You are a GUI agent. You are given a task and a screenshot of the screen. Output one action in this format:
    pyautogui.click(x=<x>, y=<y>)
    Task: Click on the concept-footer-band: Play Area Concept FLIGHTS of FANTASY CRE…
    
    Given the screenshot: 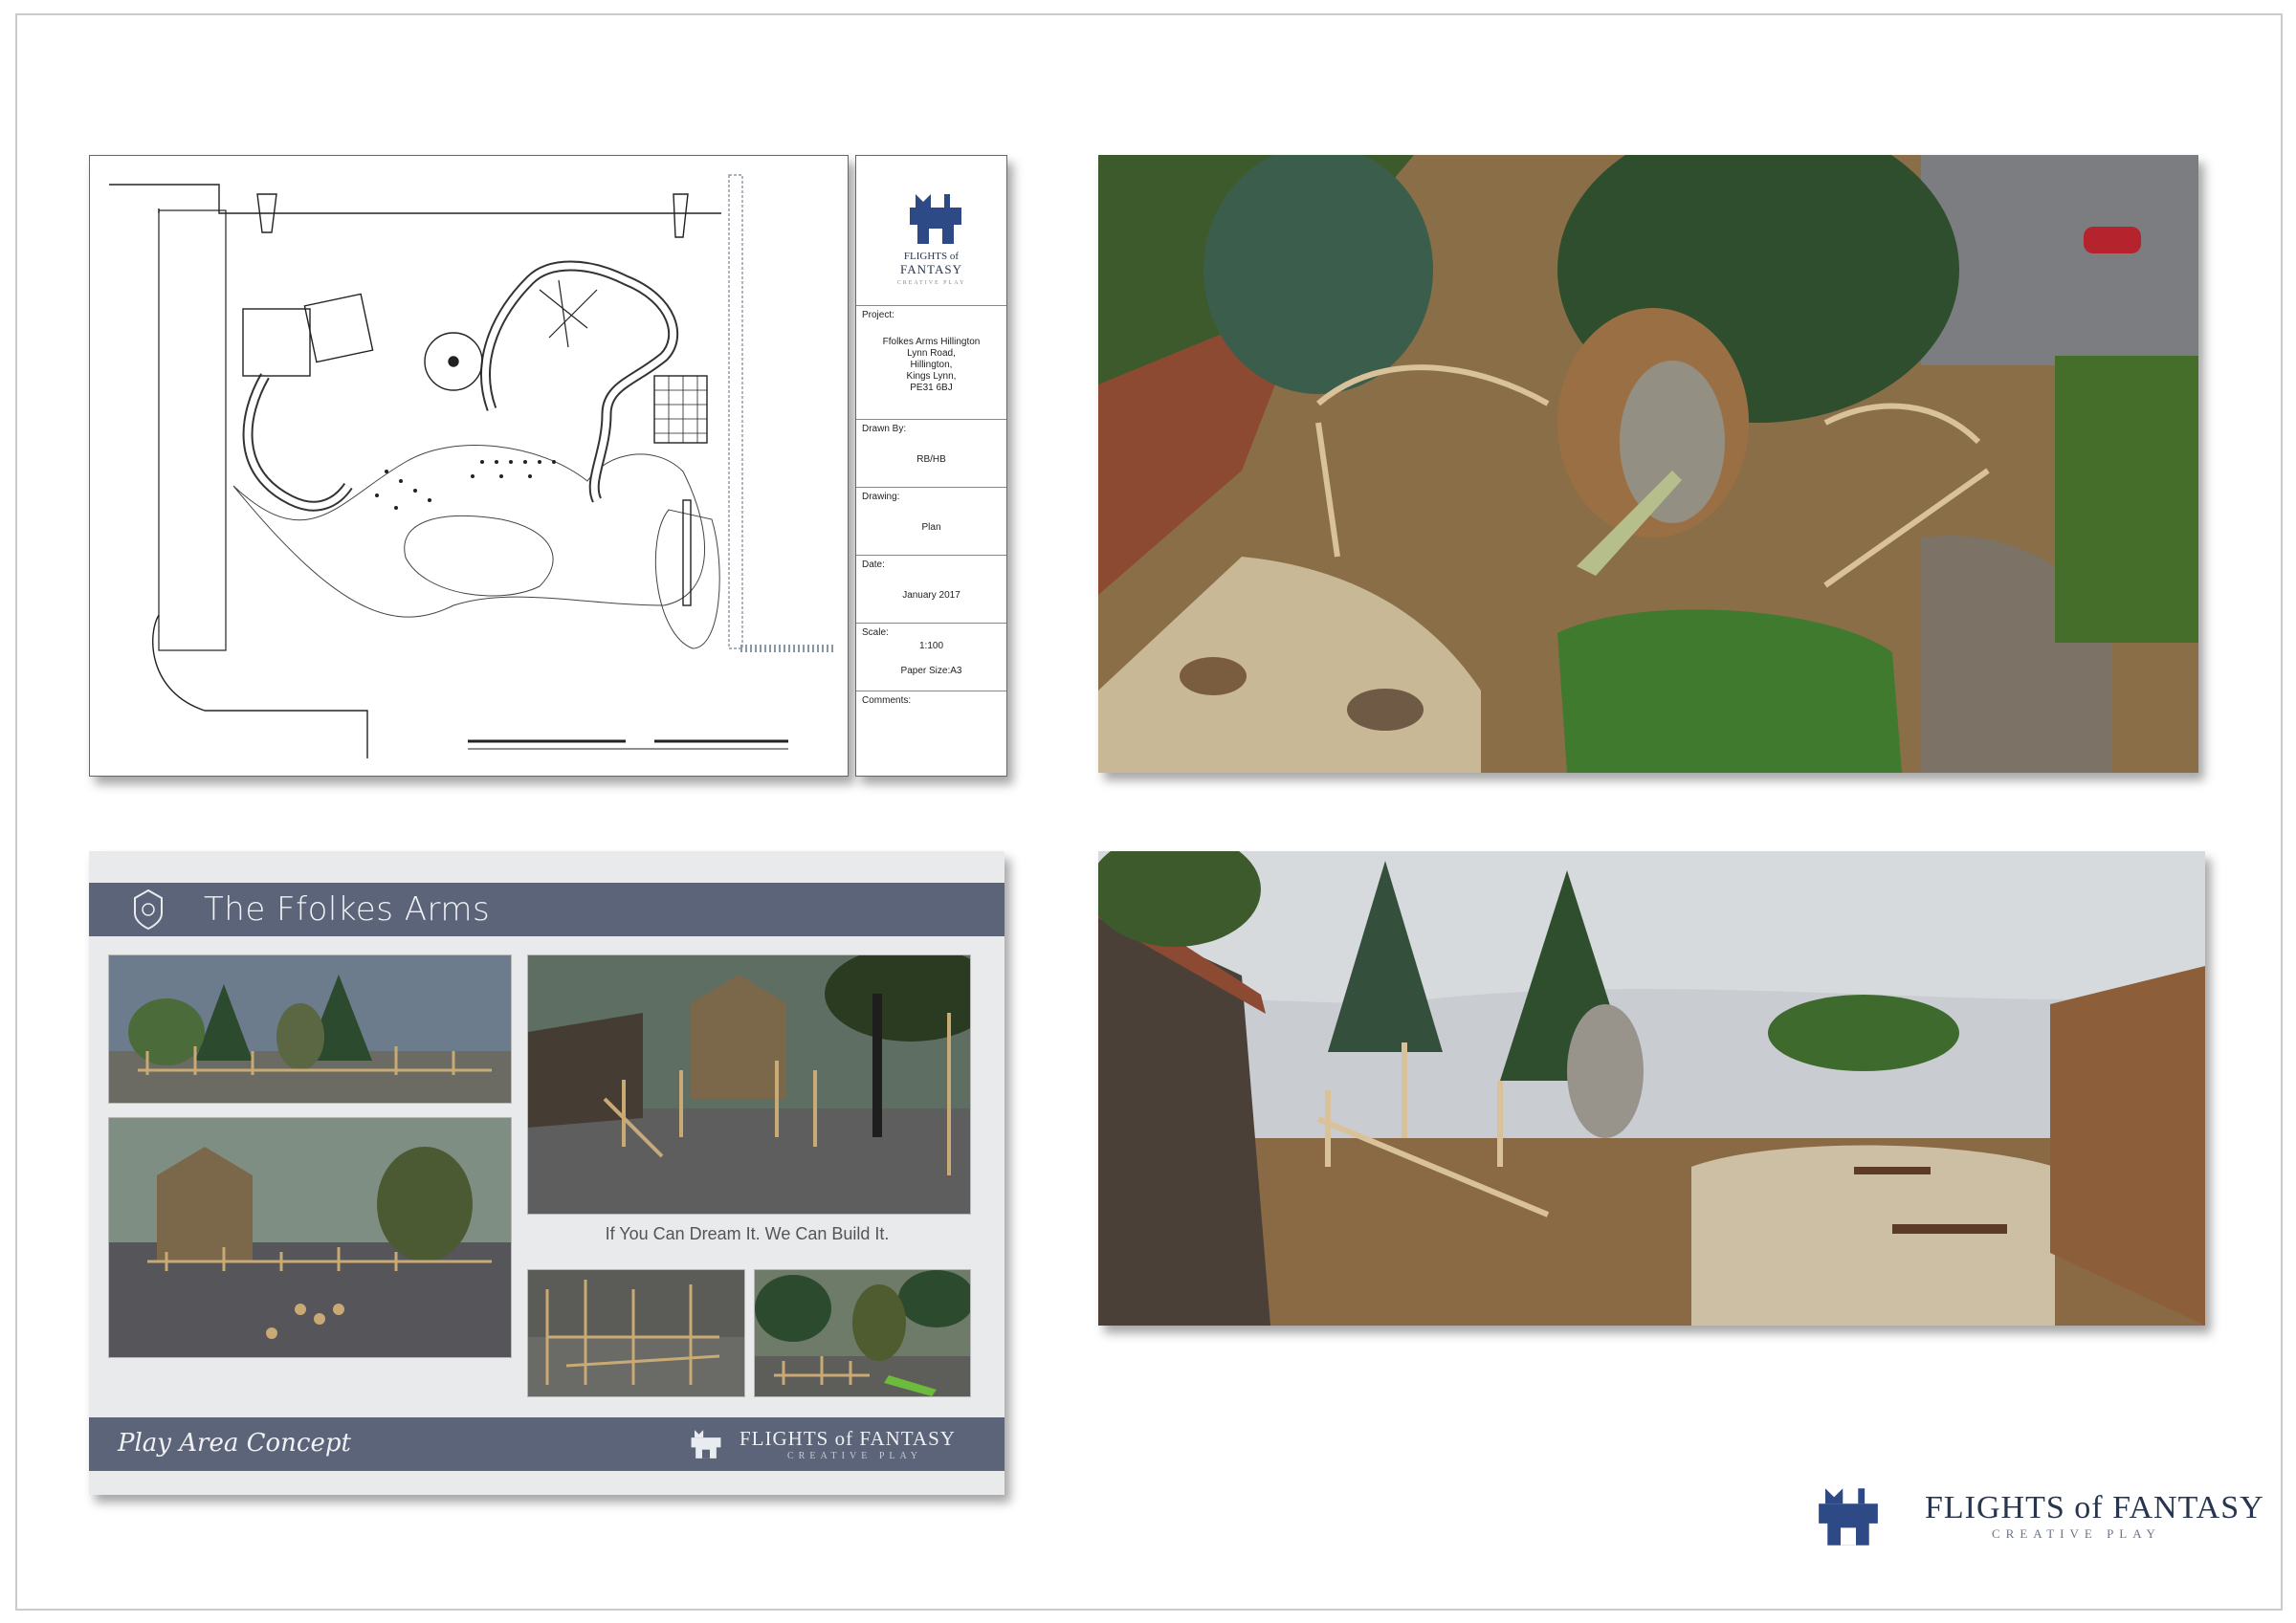 What is the action you would take?
    pyautogui.click(x=546, y=1444)
    